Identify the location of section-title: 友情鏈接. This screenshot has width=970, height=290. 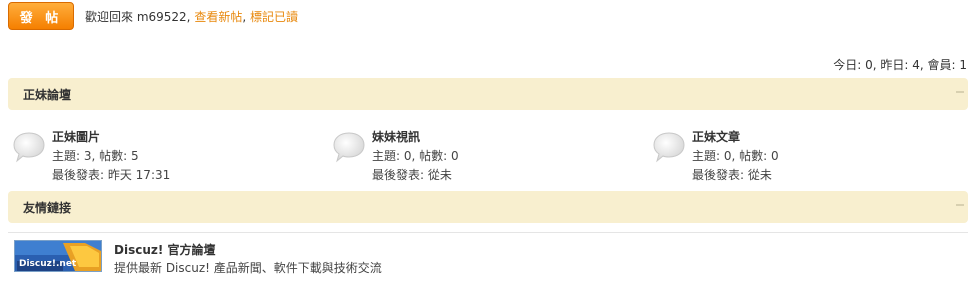
(47, 207).